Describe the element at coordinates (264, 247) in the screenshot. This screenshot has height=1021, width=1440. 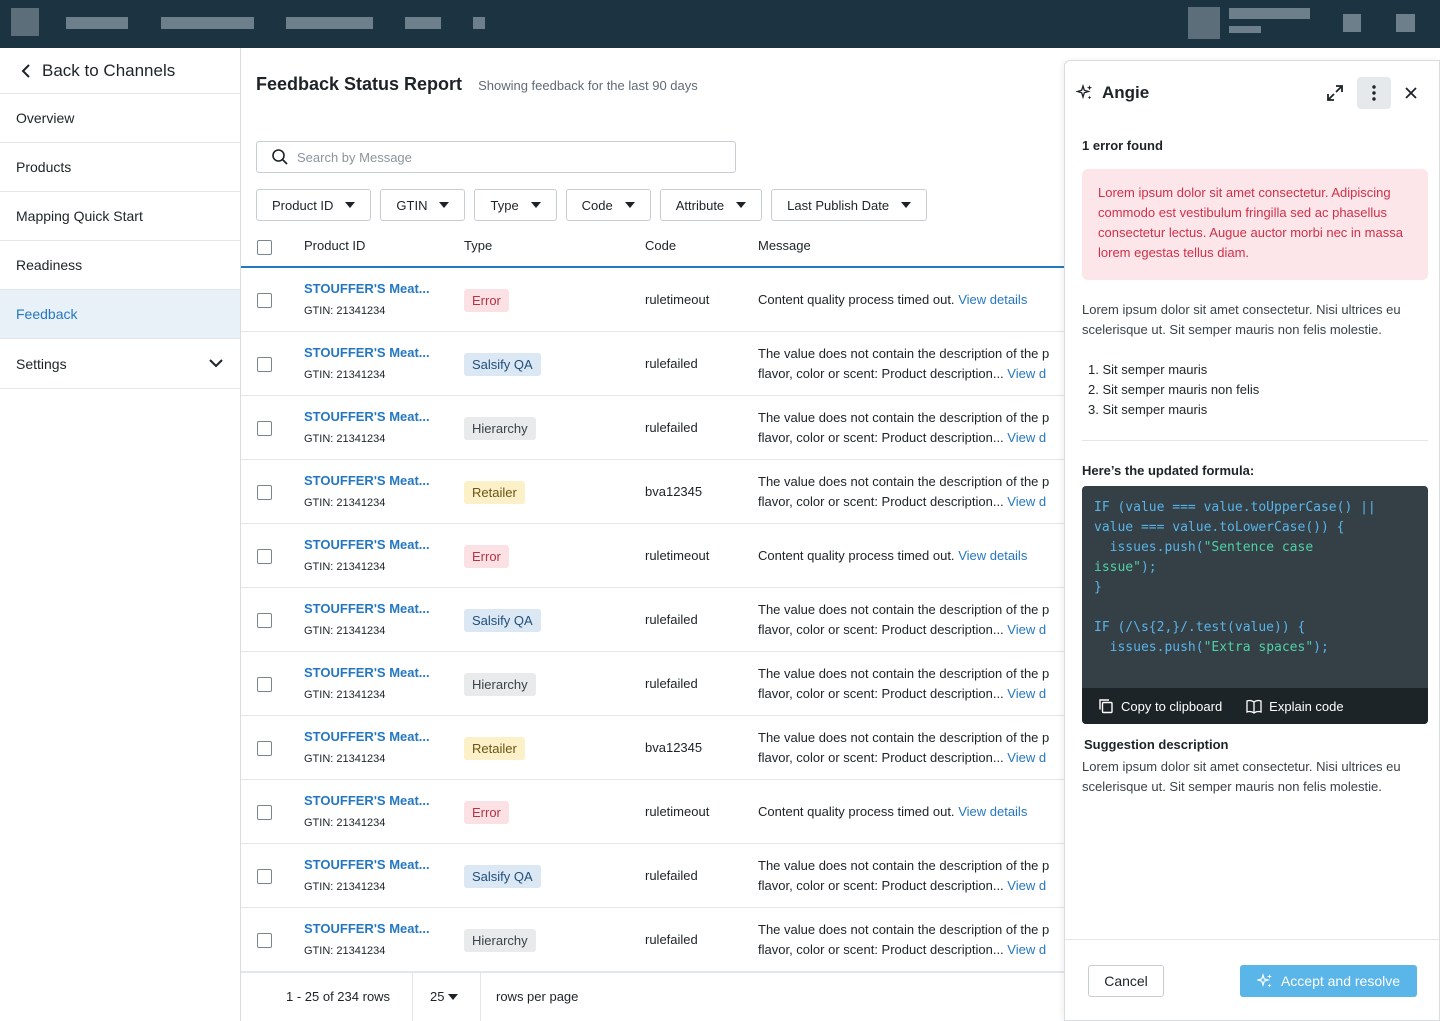
I see `select-all-checkbox` at that location.